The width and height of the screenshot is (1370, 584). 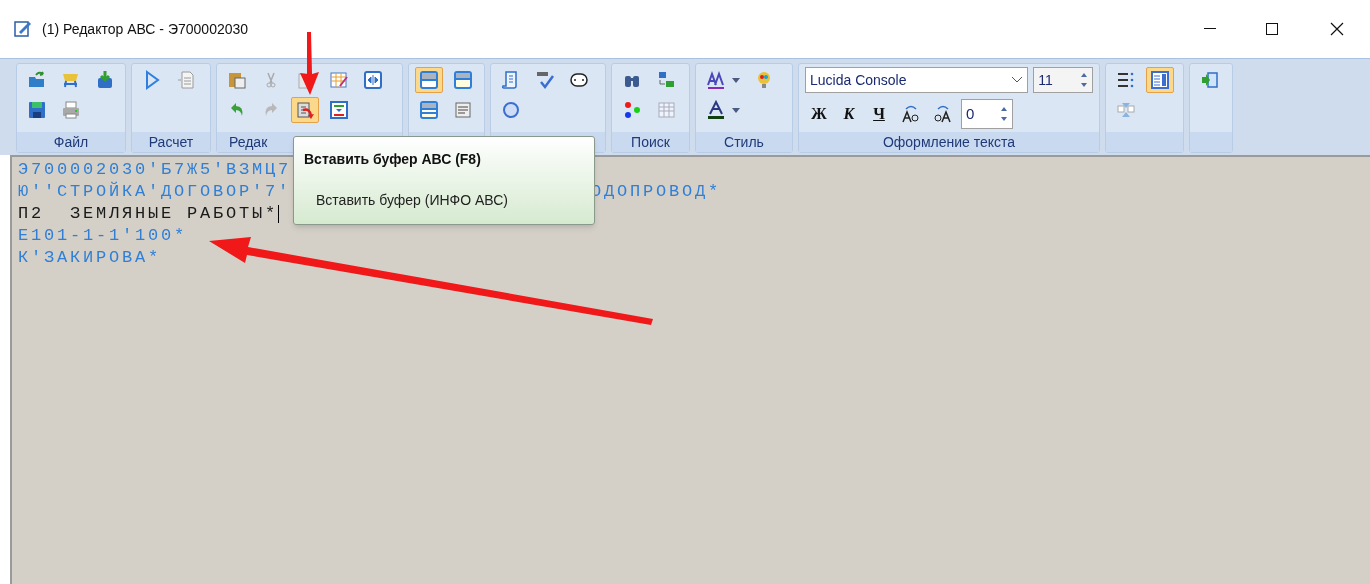 What do you see at coordinates (666, 80) in the screenshot?
I see `replace-icon` at bounding box center [666, 80].